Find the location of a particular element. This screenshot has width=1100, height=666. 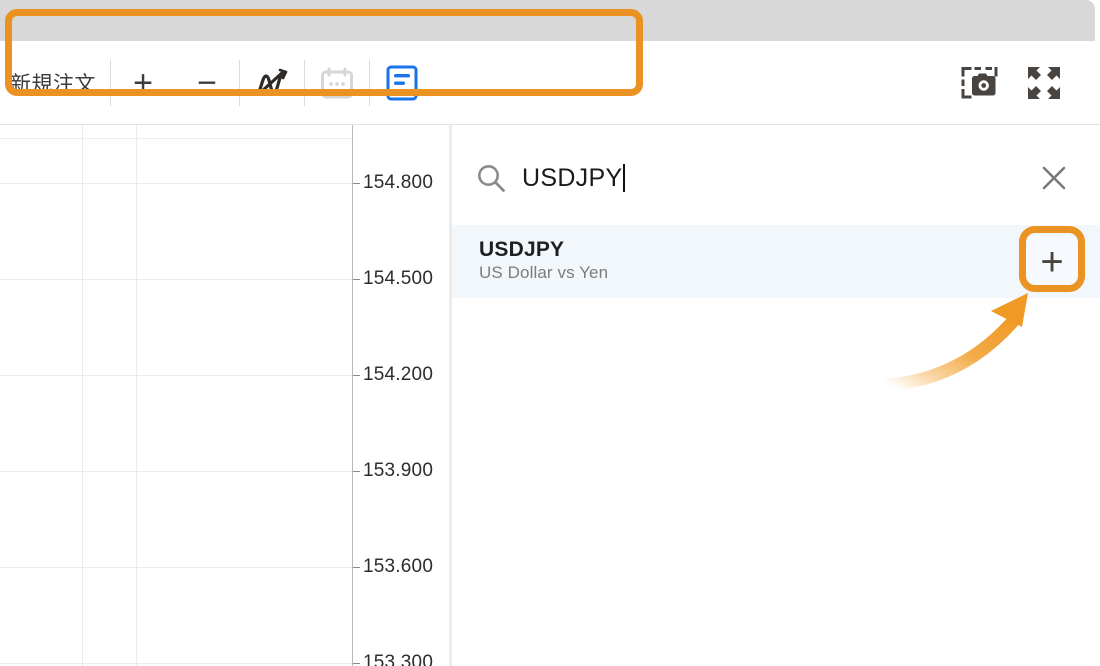

clear-search-button is located at coordinates (1054, 178).